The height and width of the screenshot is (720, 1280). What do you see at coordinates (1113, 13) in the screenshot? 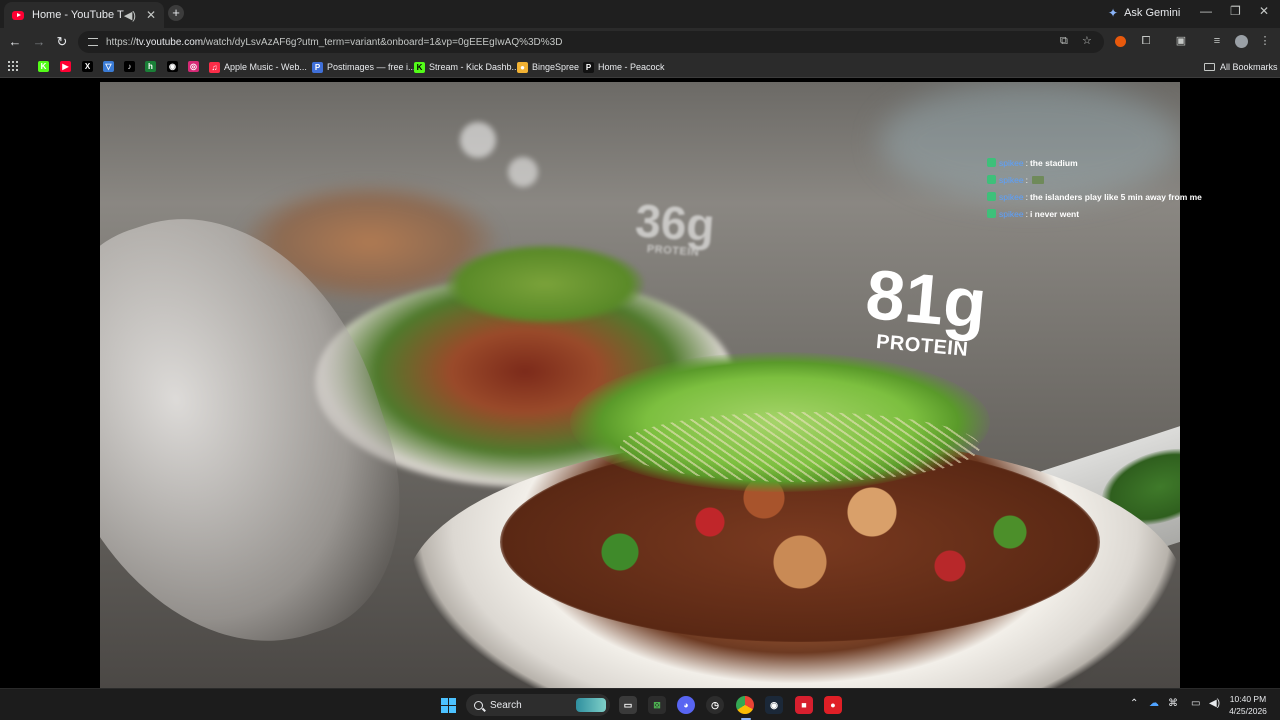
I see `gemini-sparkle-icon: ✦` at bounding box center [1113, 13].